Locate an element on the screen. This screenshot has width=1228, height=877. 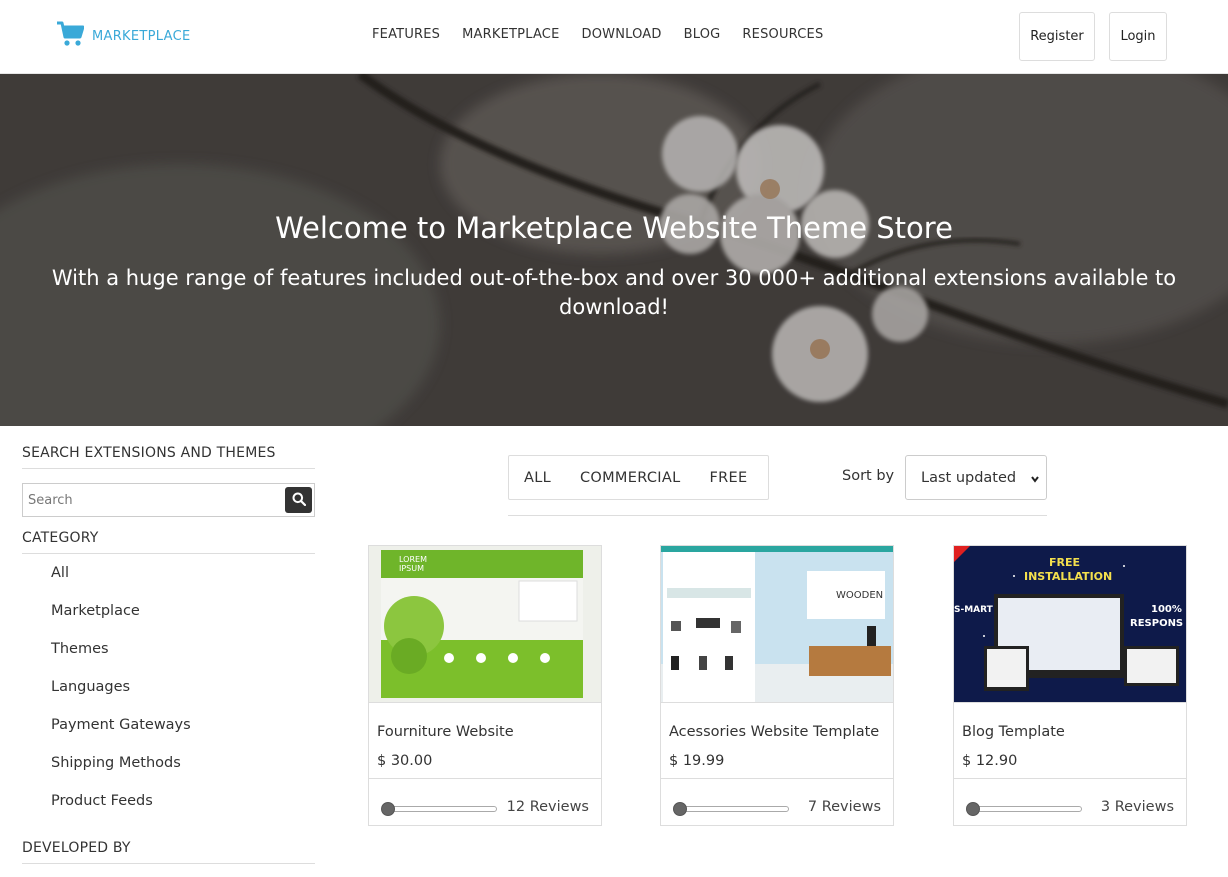
developed-by-heading: DEVELOPED BY is located at coordinates (168, 852).